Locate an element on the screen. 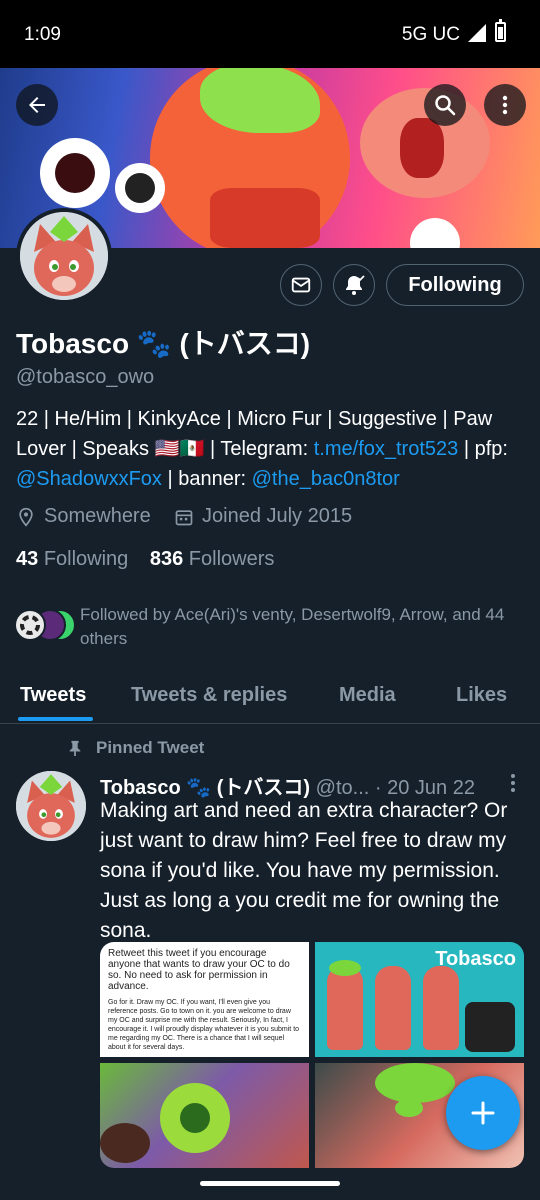 The height and width of the screenshot is (1200, 540). bio-pfp-mention: @ShadowxxFox is located at coordinates (89, 479).